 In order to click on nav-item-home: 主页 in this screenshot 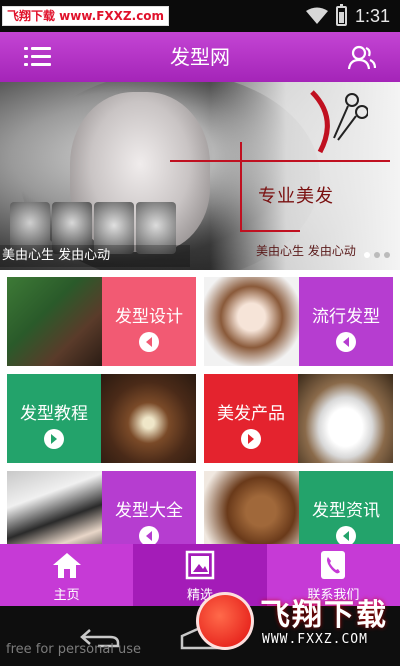, I will do `click(66, 575)`.